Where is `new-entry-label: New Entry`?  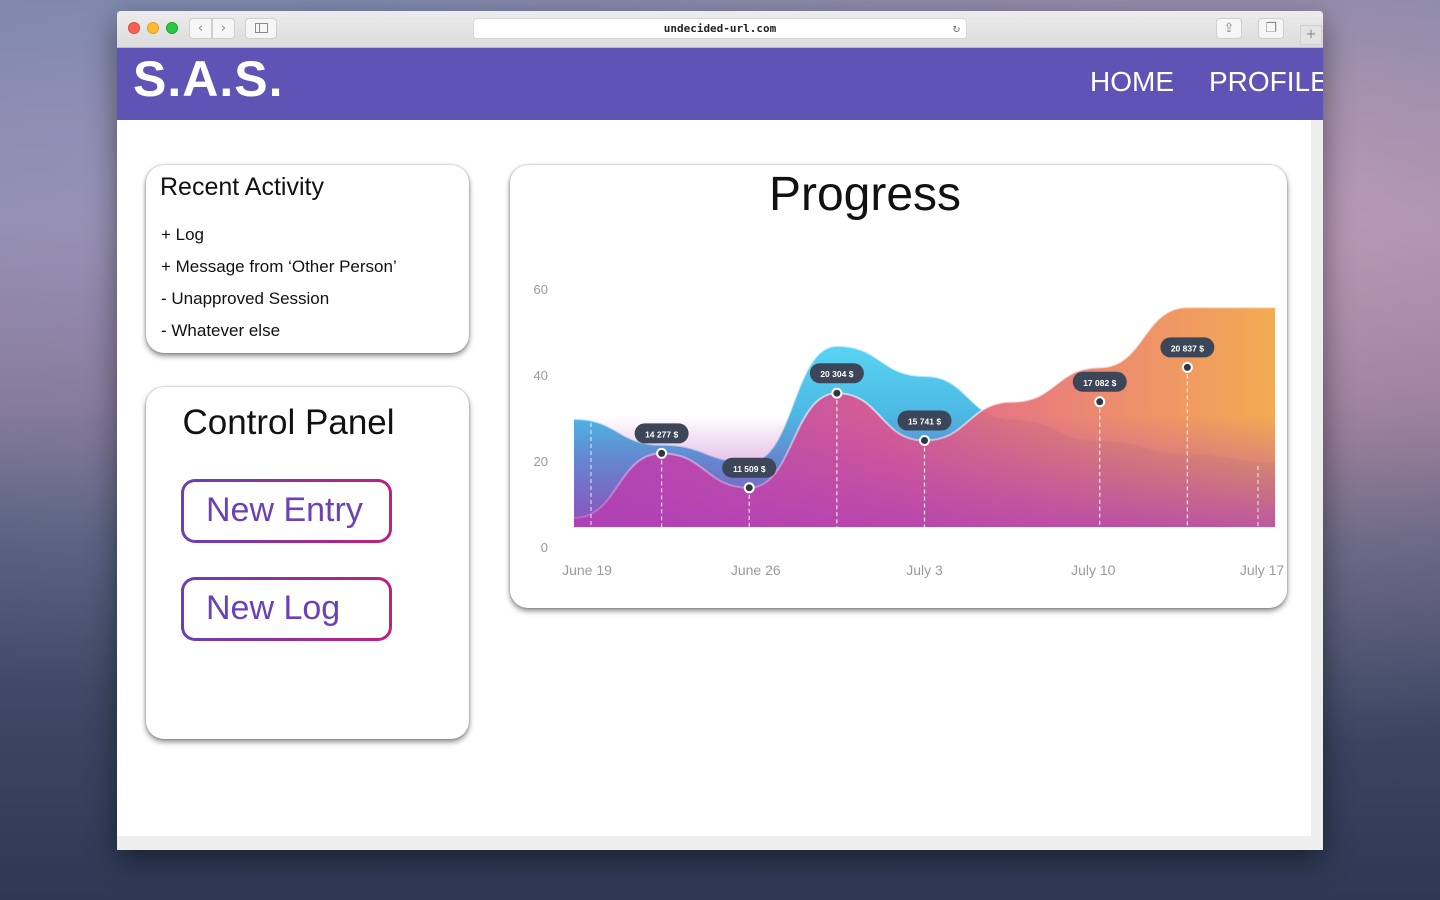 new-entry-label: New Entry is located at coordinates (286, 511).